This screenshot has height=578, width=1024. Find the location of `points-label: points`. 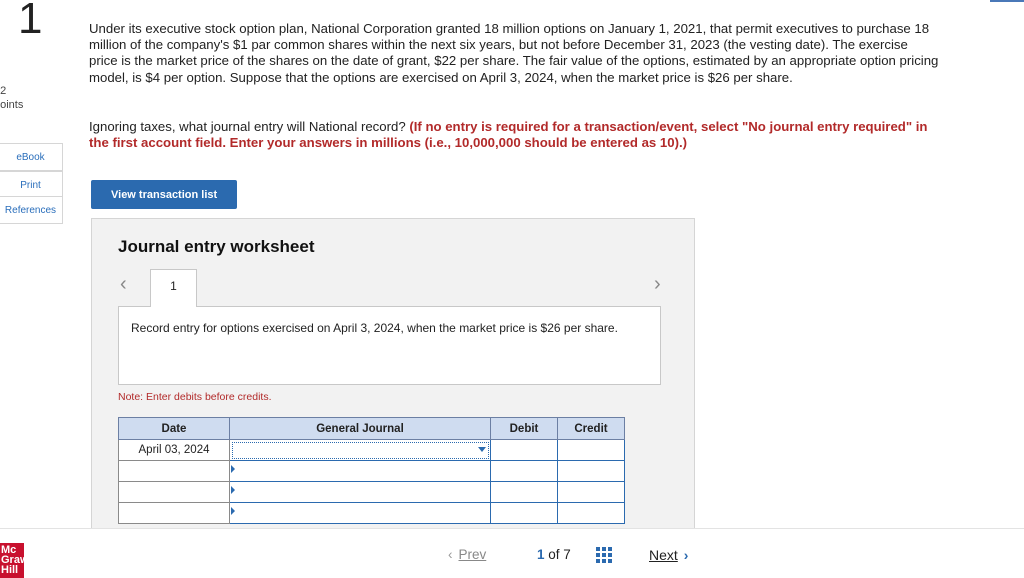

points-label: points is located at coordinates (12, 105).